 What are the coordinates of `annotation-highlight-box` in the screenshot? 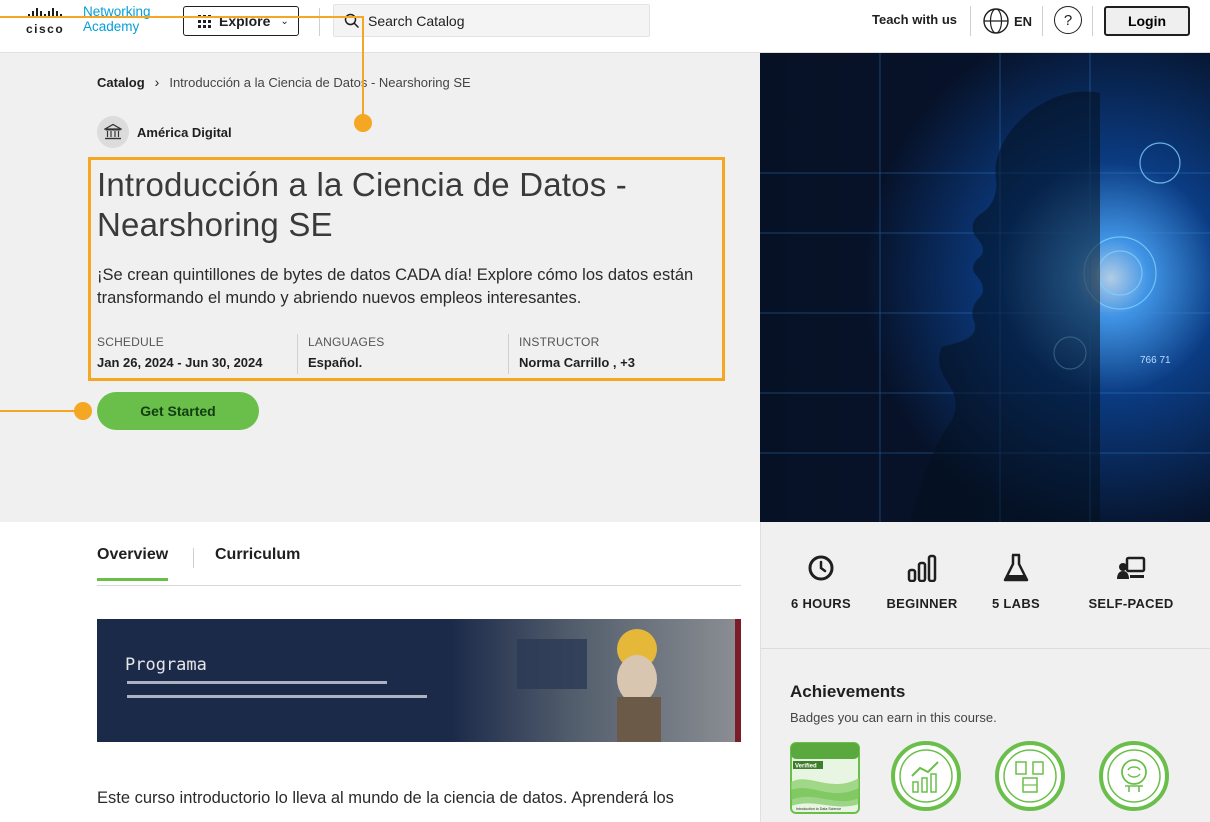 It's located at (406, 269).